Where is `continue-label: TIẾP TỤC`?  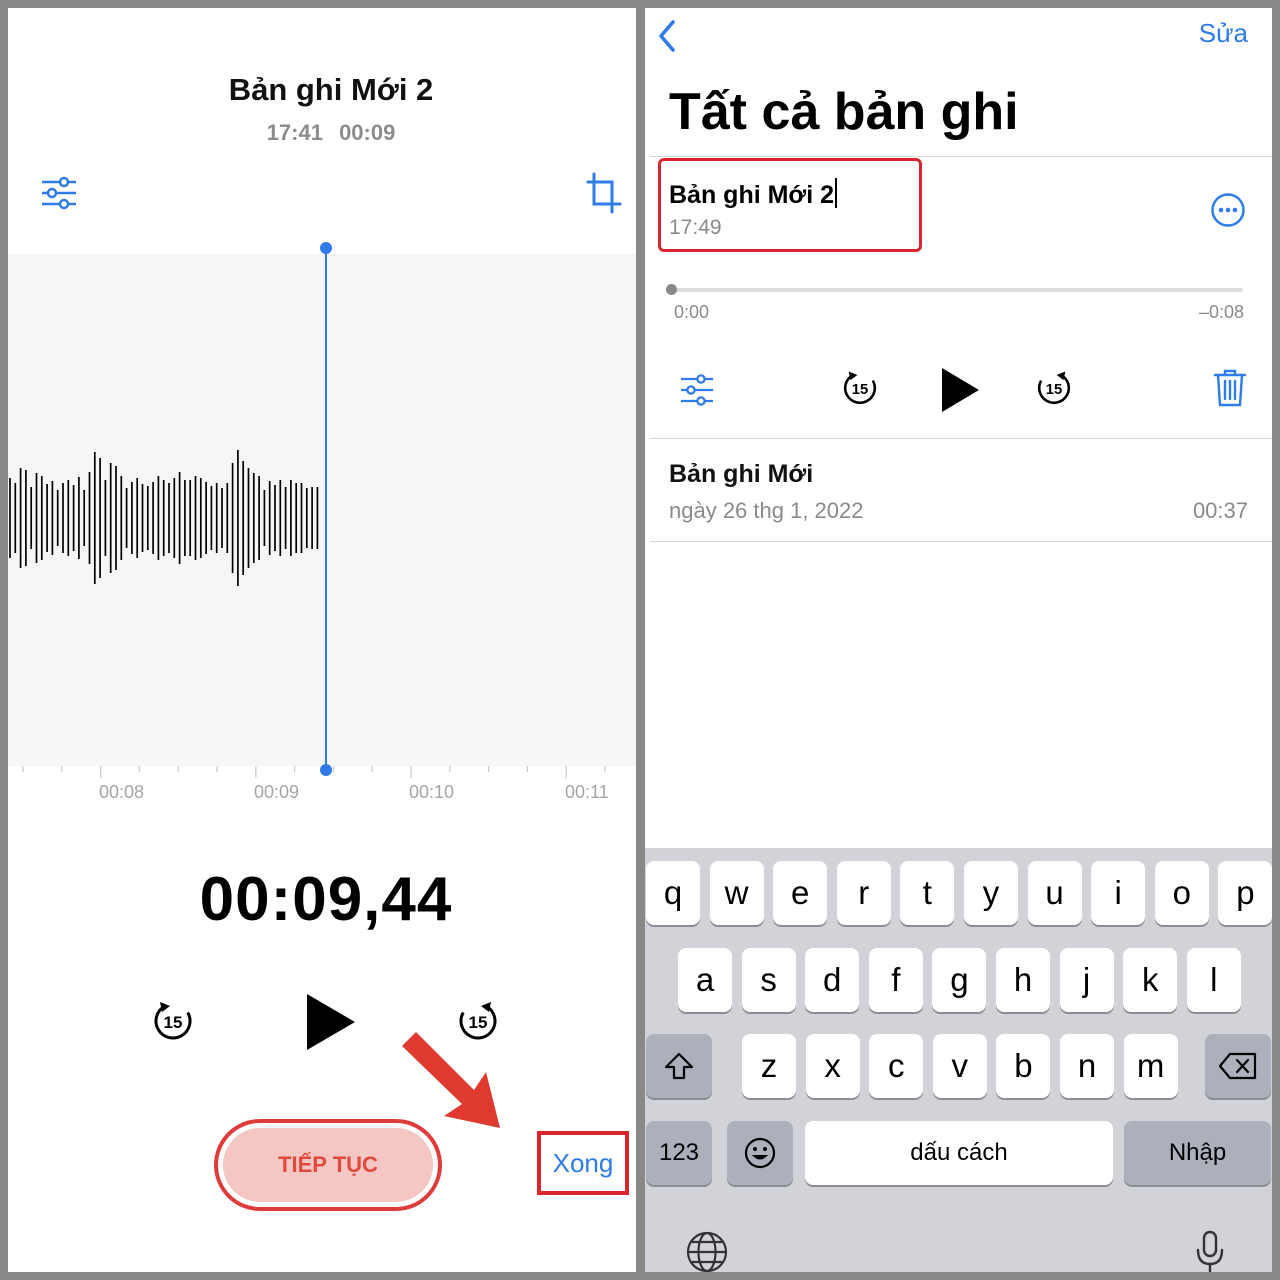 continue-label: TIẾP TỤC is located at coordinates (328, 1165).